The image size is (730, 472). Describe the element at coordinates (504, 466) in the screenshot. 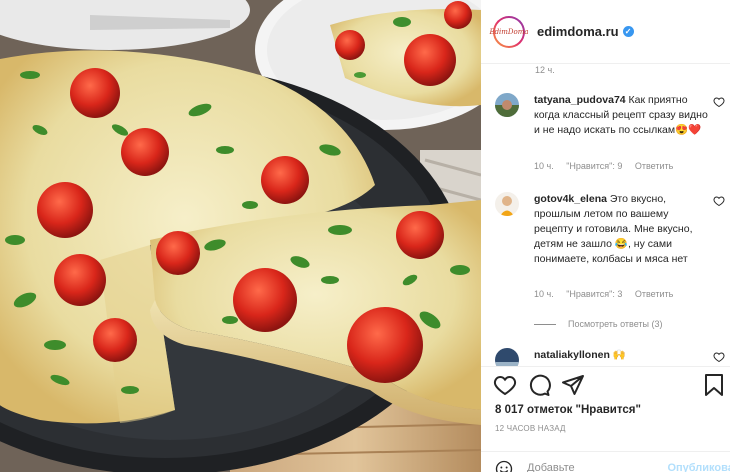

I see `smiley-icon` at that location.